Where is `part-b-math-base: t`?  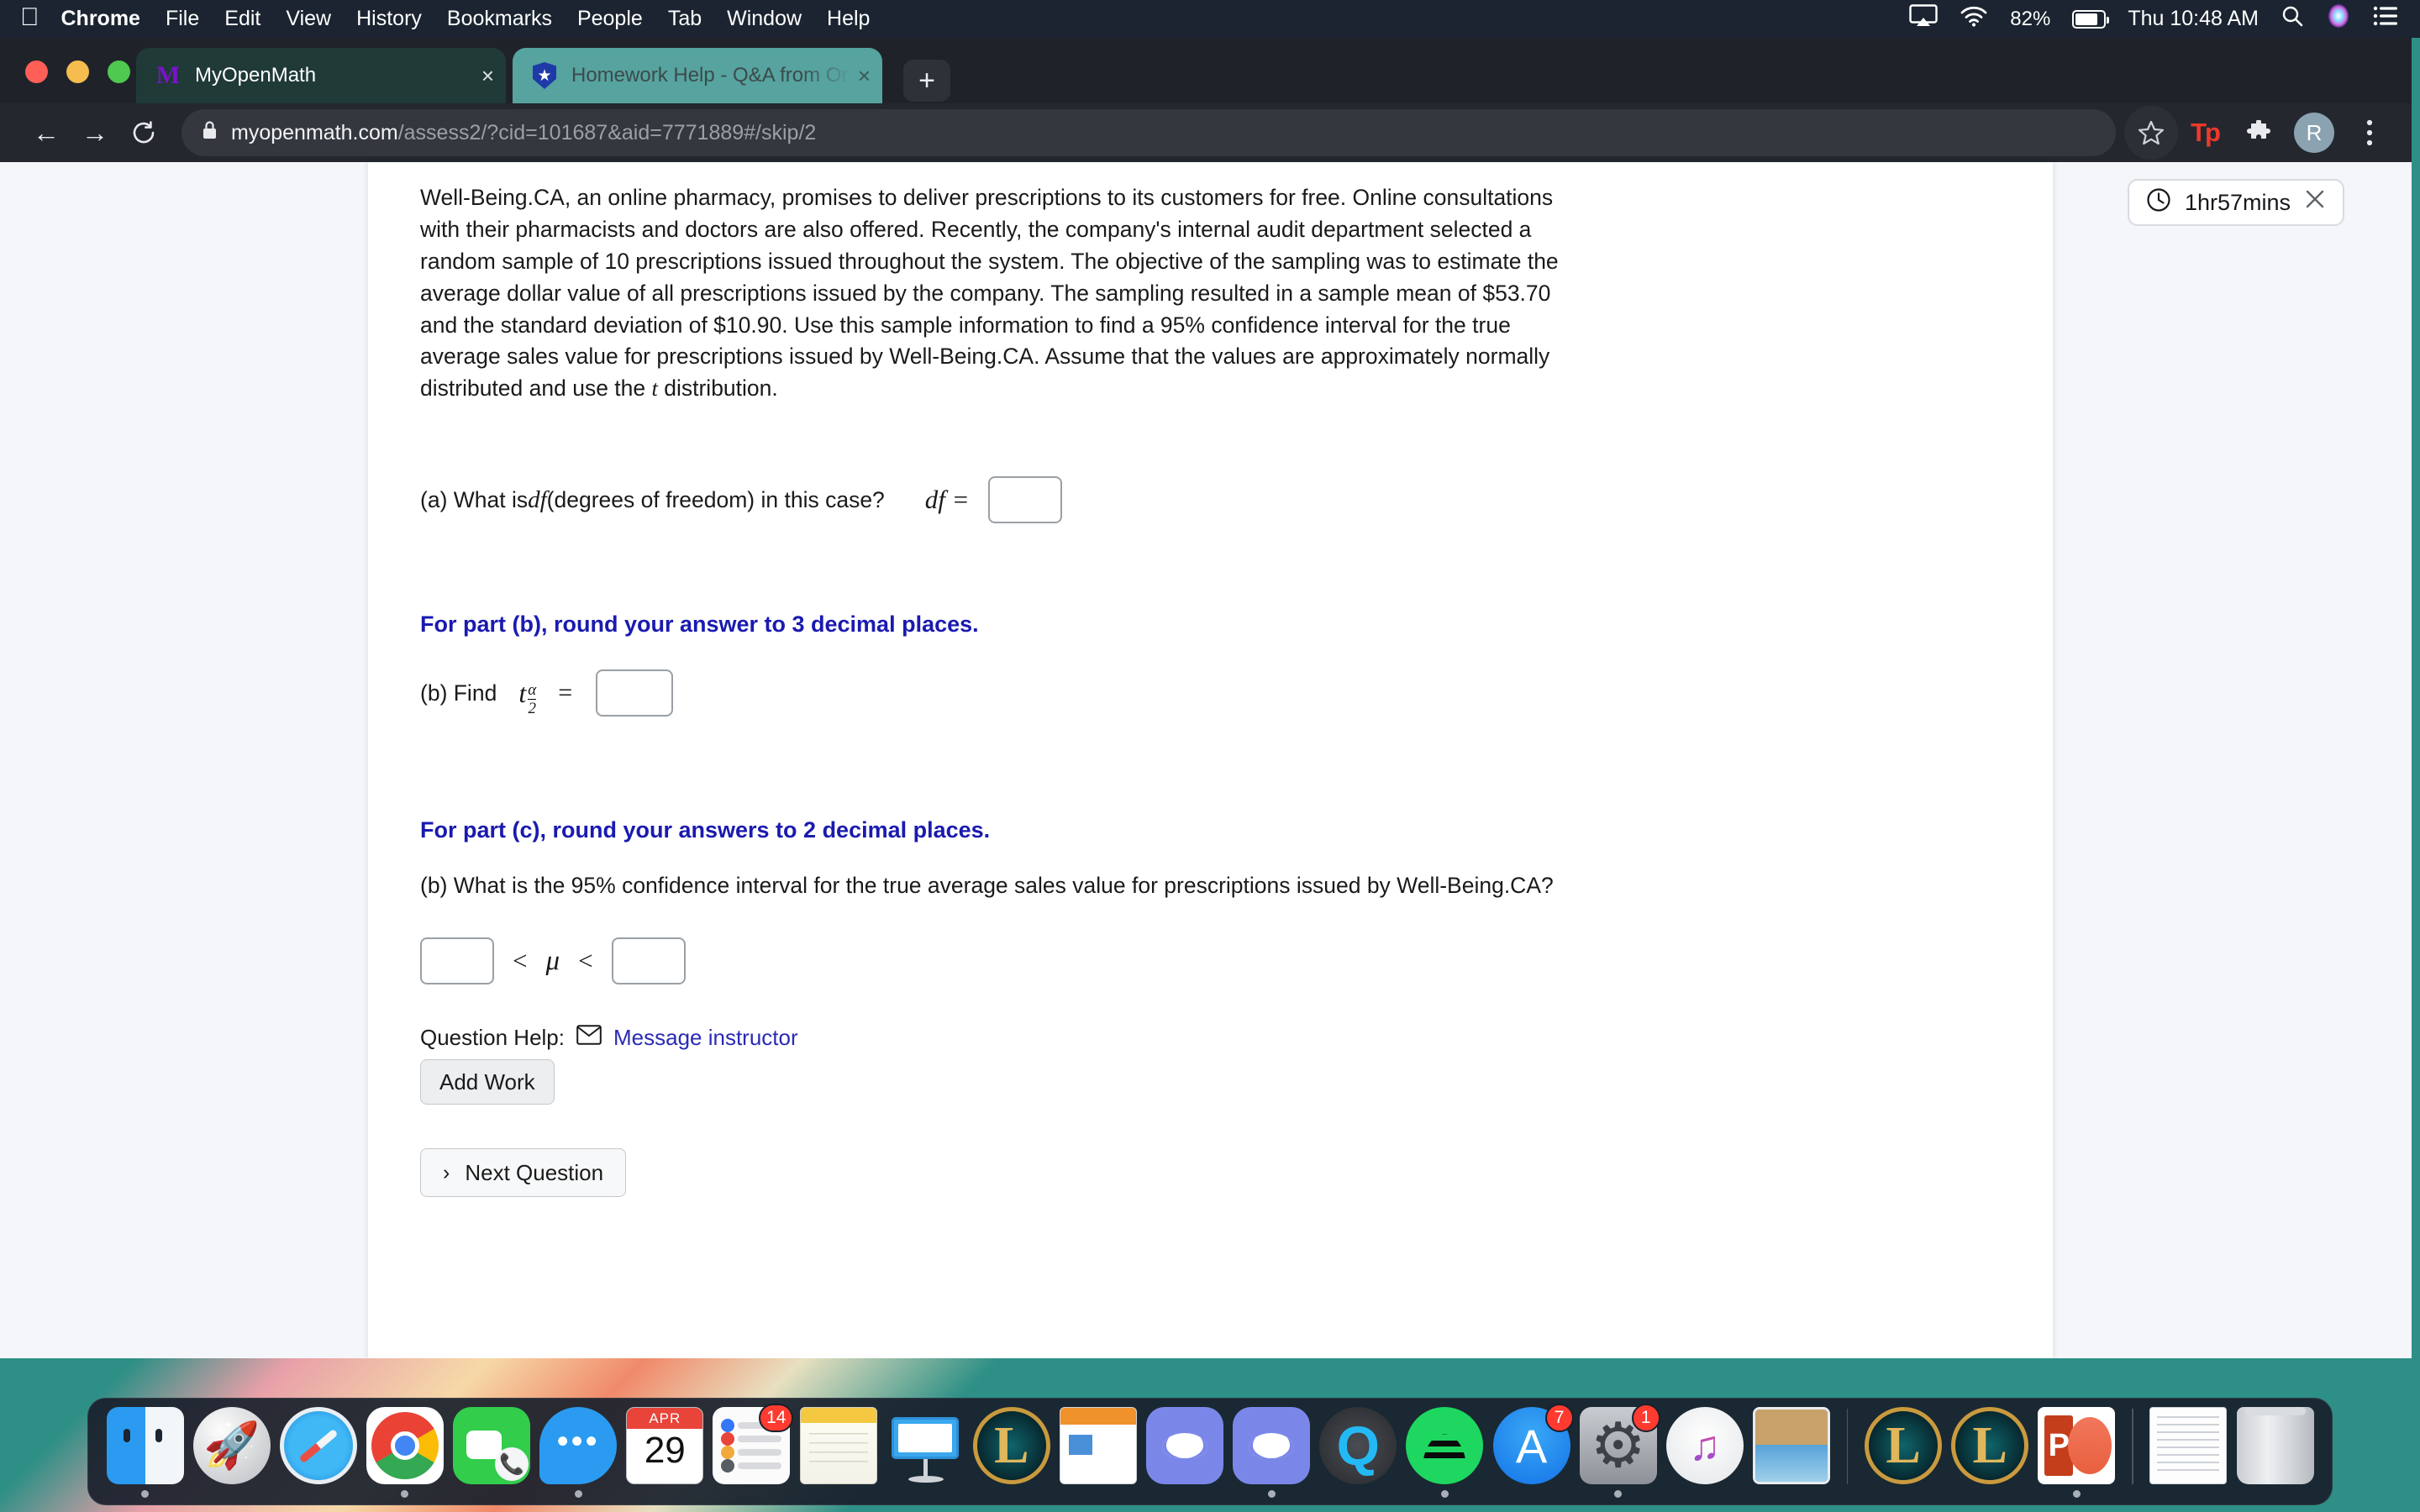
part-b-math-base: t is located at coordinates (522, 692).